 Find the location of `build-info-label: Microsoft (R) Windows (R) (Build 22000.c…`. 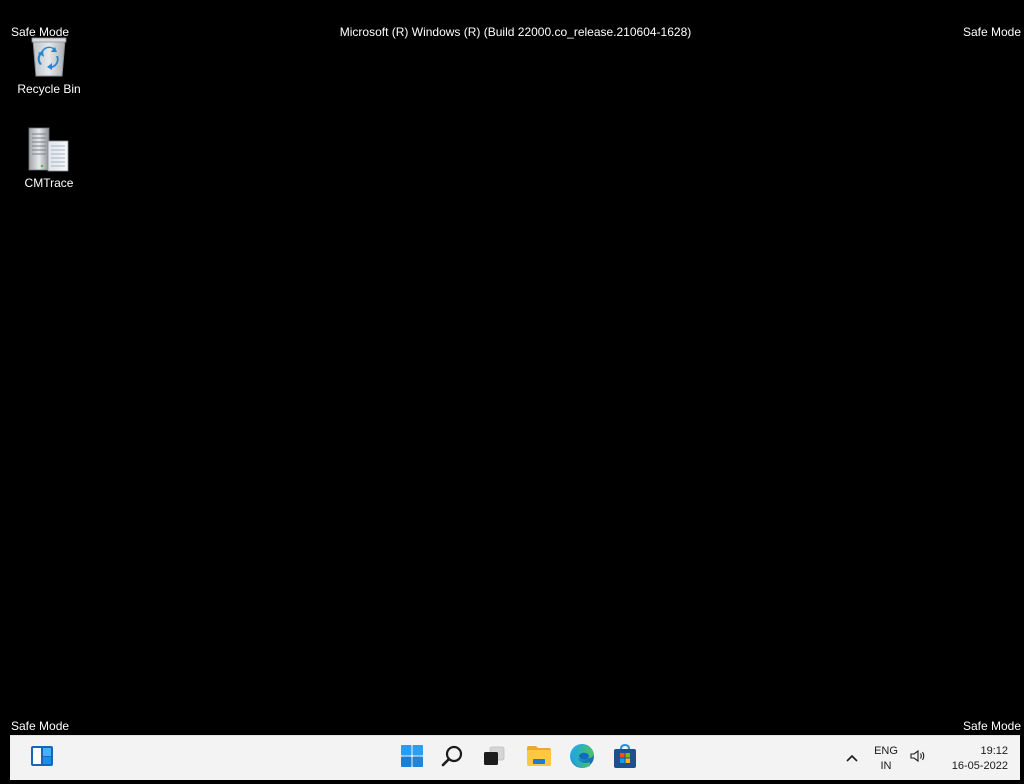

build-info-label: Microsoft (R) Windows (R) (Build 22000.c… is located at coordinates (515, 32).